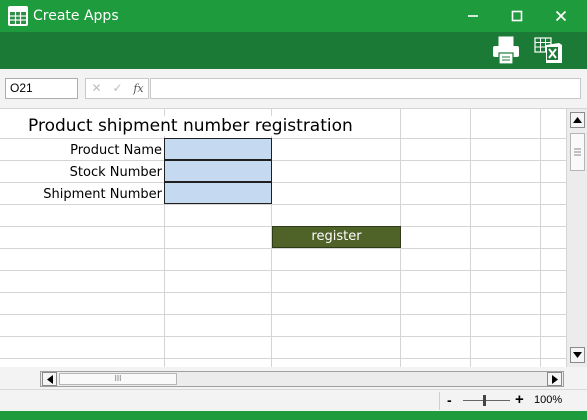 The image size is (587, 420). What do you see at coordinates (18, 16) in the screenshot?
I see `spreadsheet-app-icon` at bounding box center [18, 16].